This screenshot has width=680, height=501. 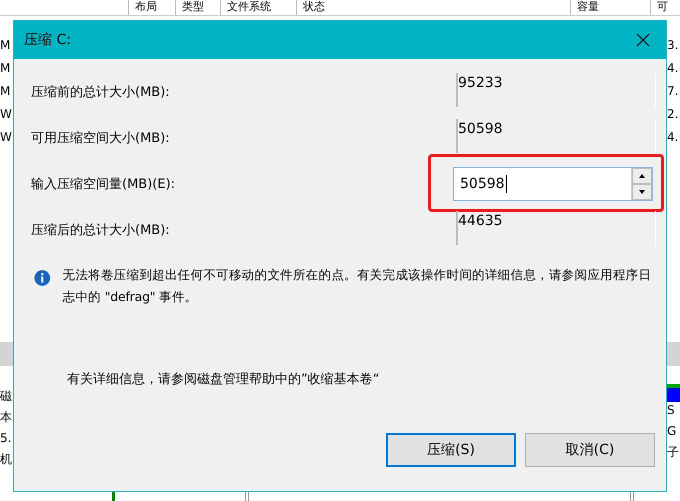 What do you see at coordinates (610, 7) in the screenshot?
I see `column-header: 容量` at bounding box center [610, 7].